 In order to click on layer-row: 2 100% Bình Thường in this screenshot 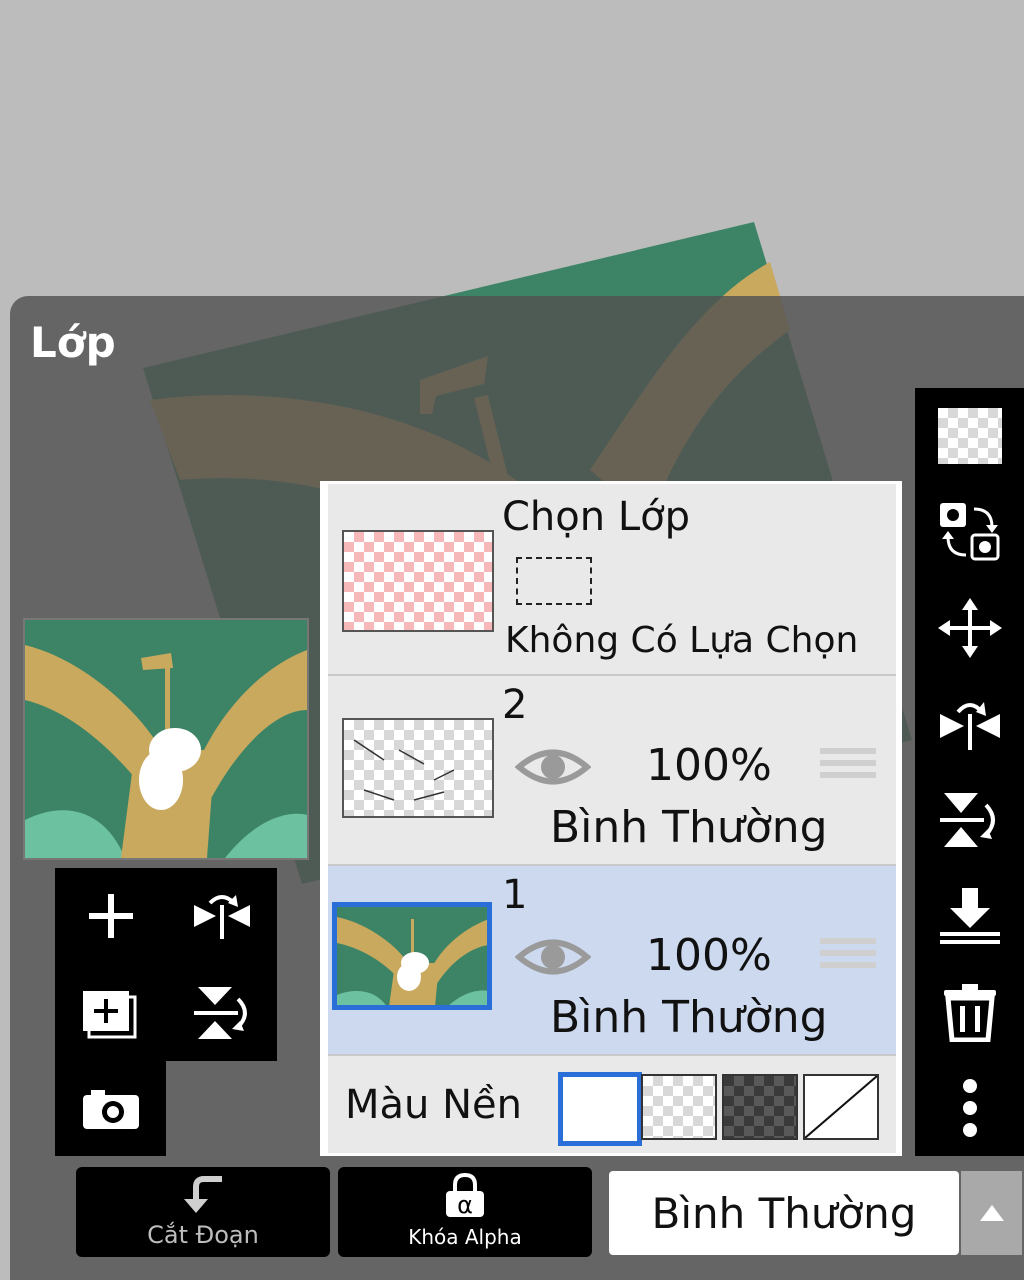, I will do `click(612, 771)`.